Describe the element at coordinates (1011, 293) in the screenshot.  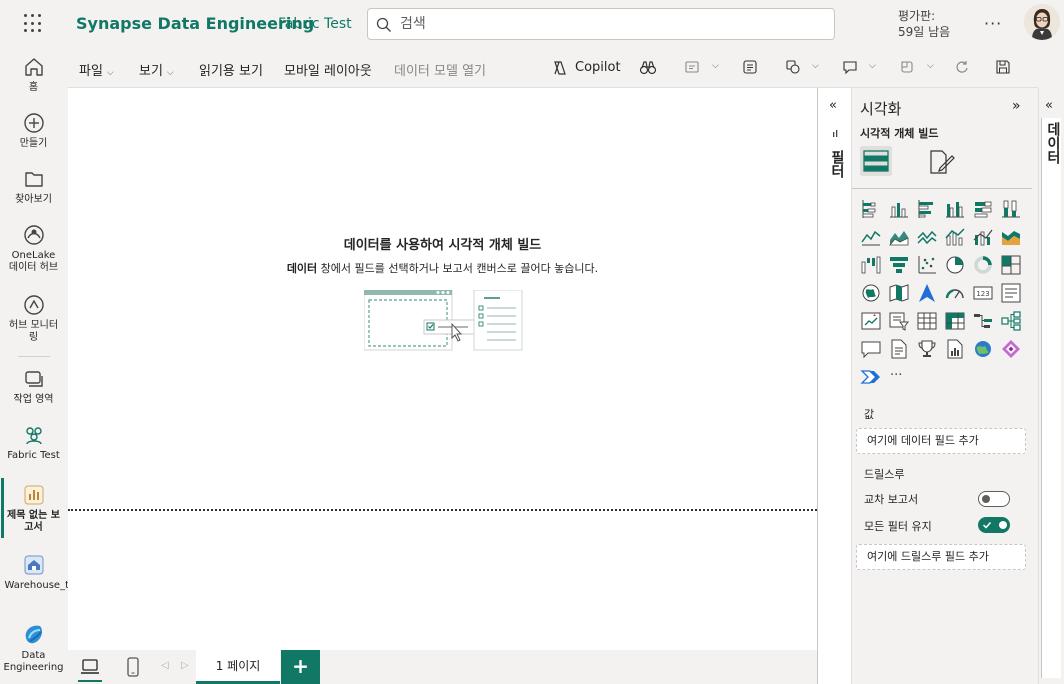
I see `multi-row-card-icon` at that location.